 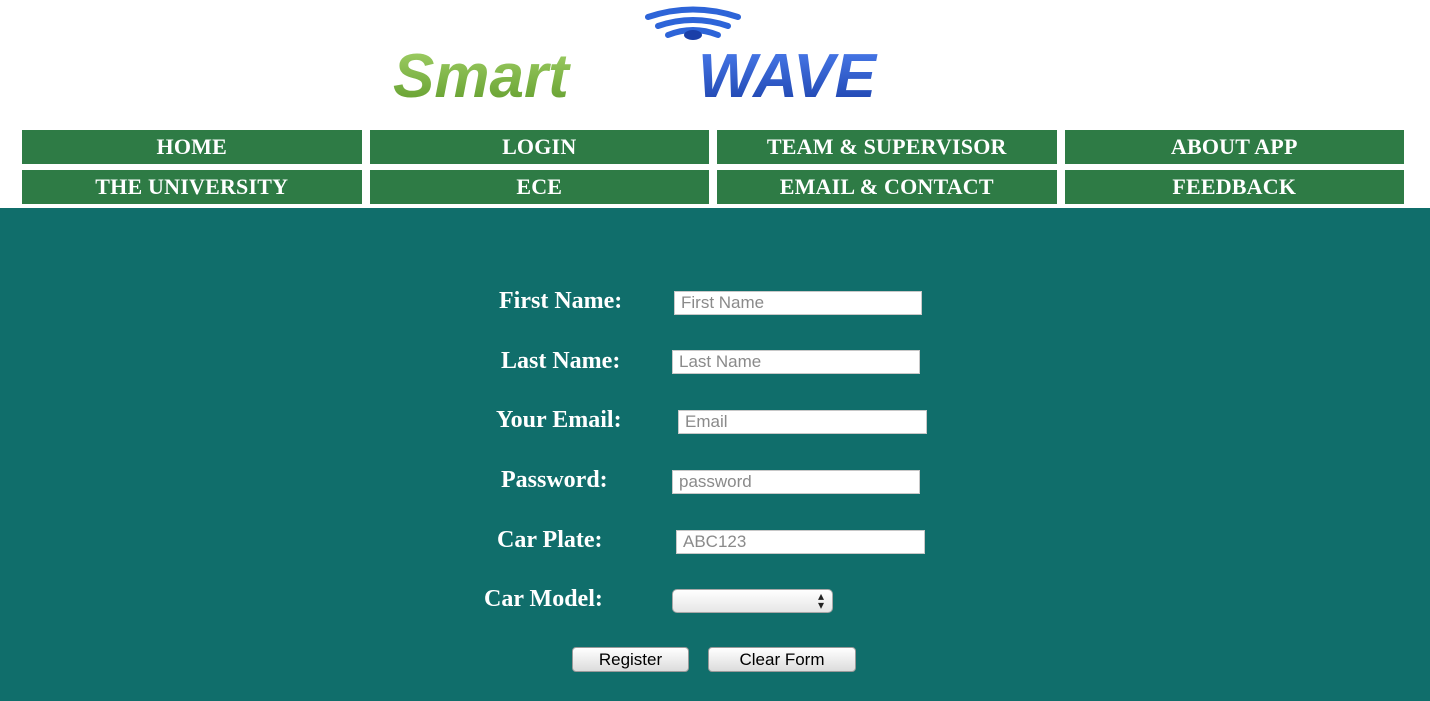 What do you see at coordinates (1234, 187) in the screenshot?
I see `nav-item-feedback: FEEDBACK` at bounding box center [1234, 187].